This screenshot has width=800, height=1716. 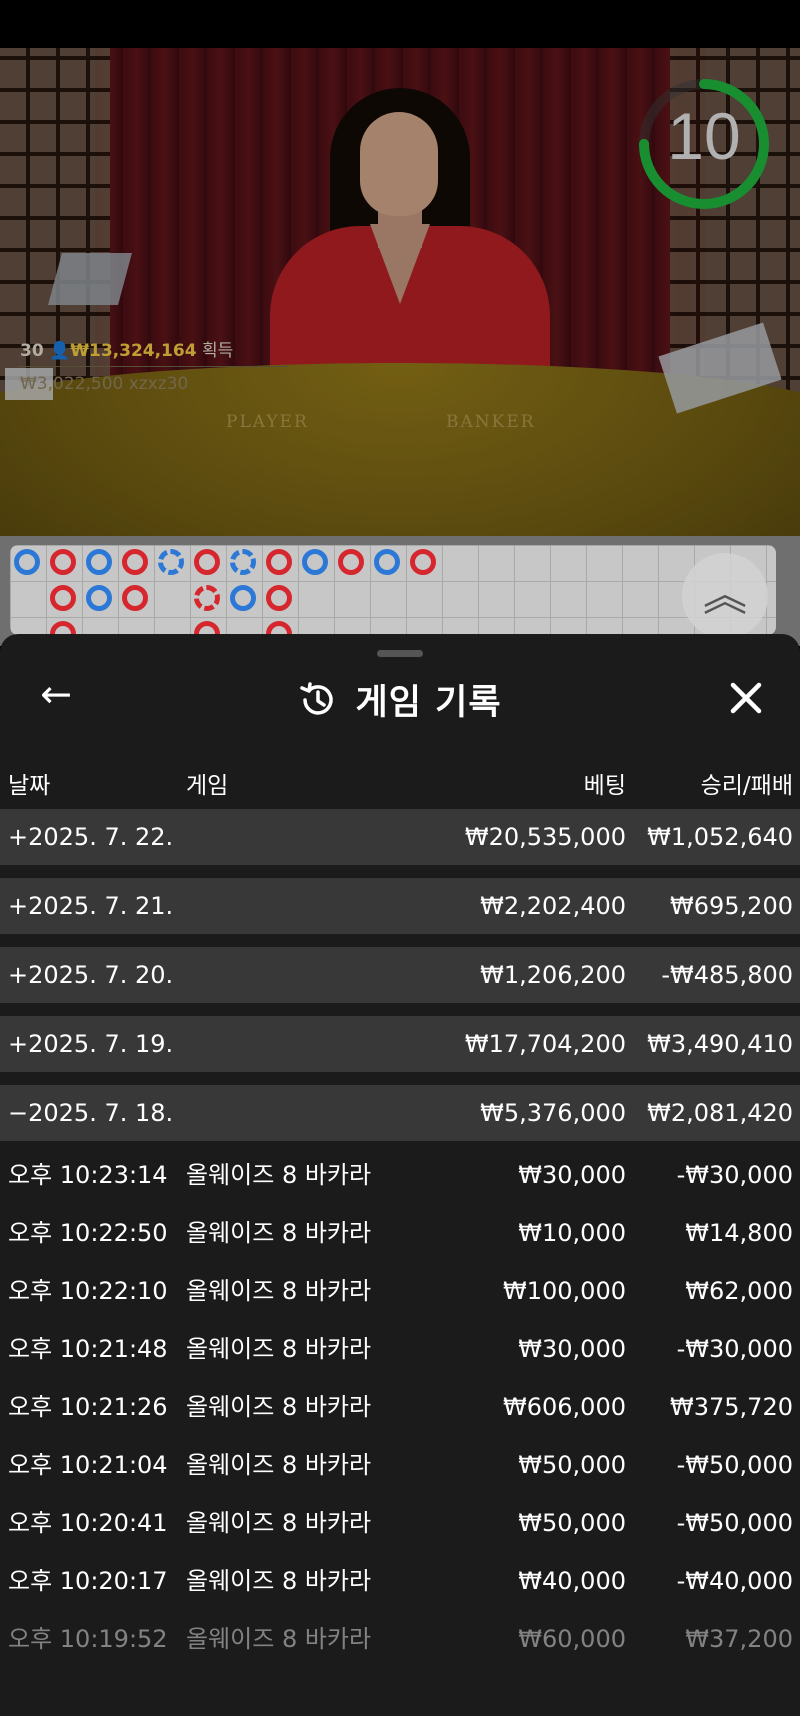 What do you see at coordinates (91, 906) in the screenshot?
I see `date-cell: +2025. 7. 21.` at bounding box center [91, 906].